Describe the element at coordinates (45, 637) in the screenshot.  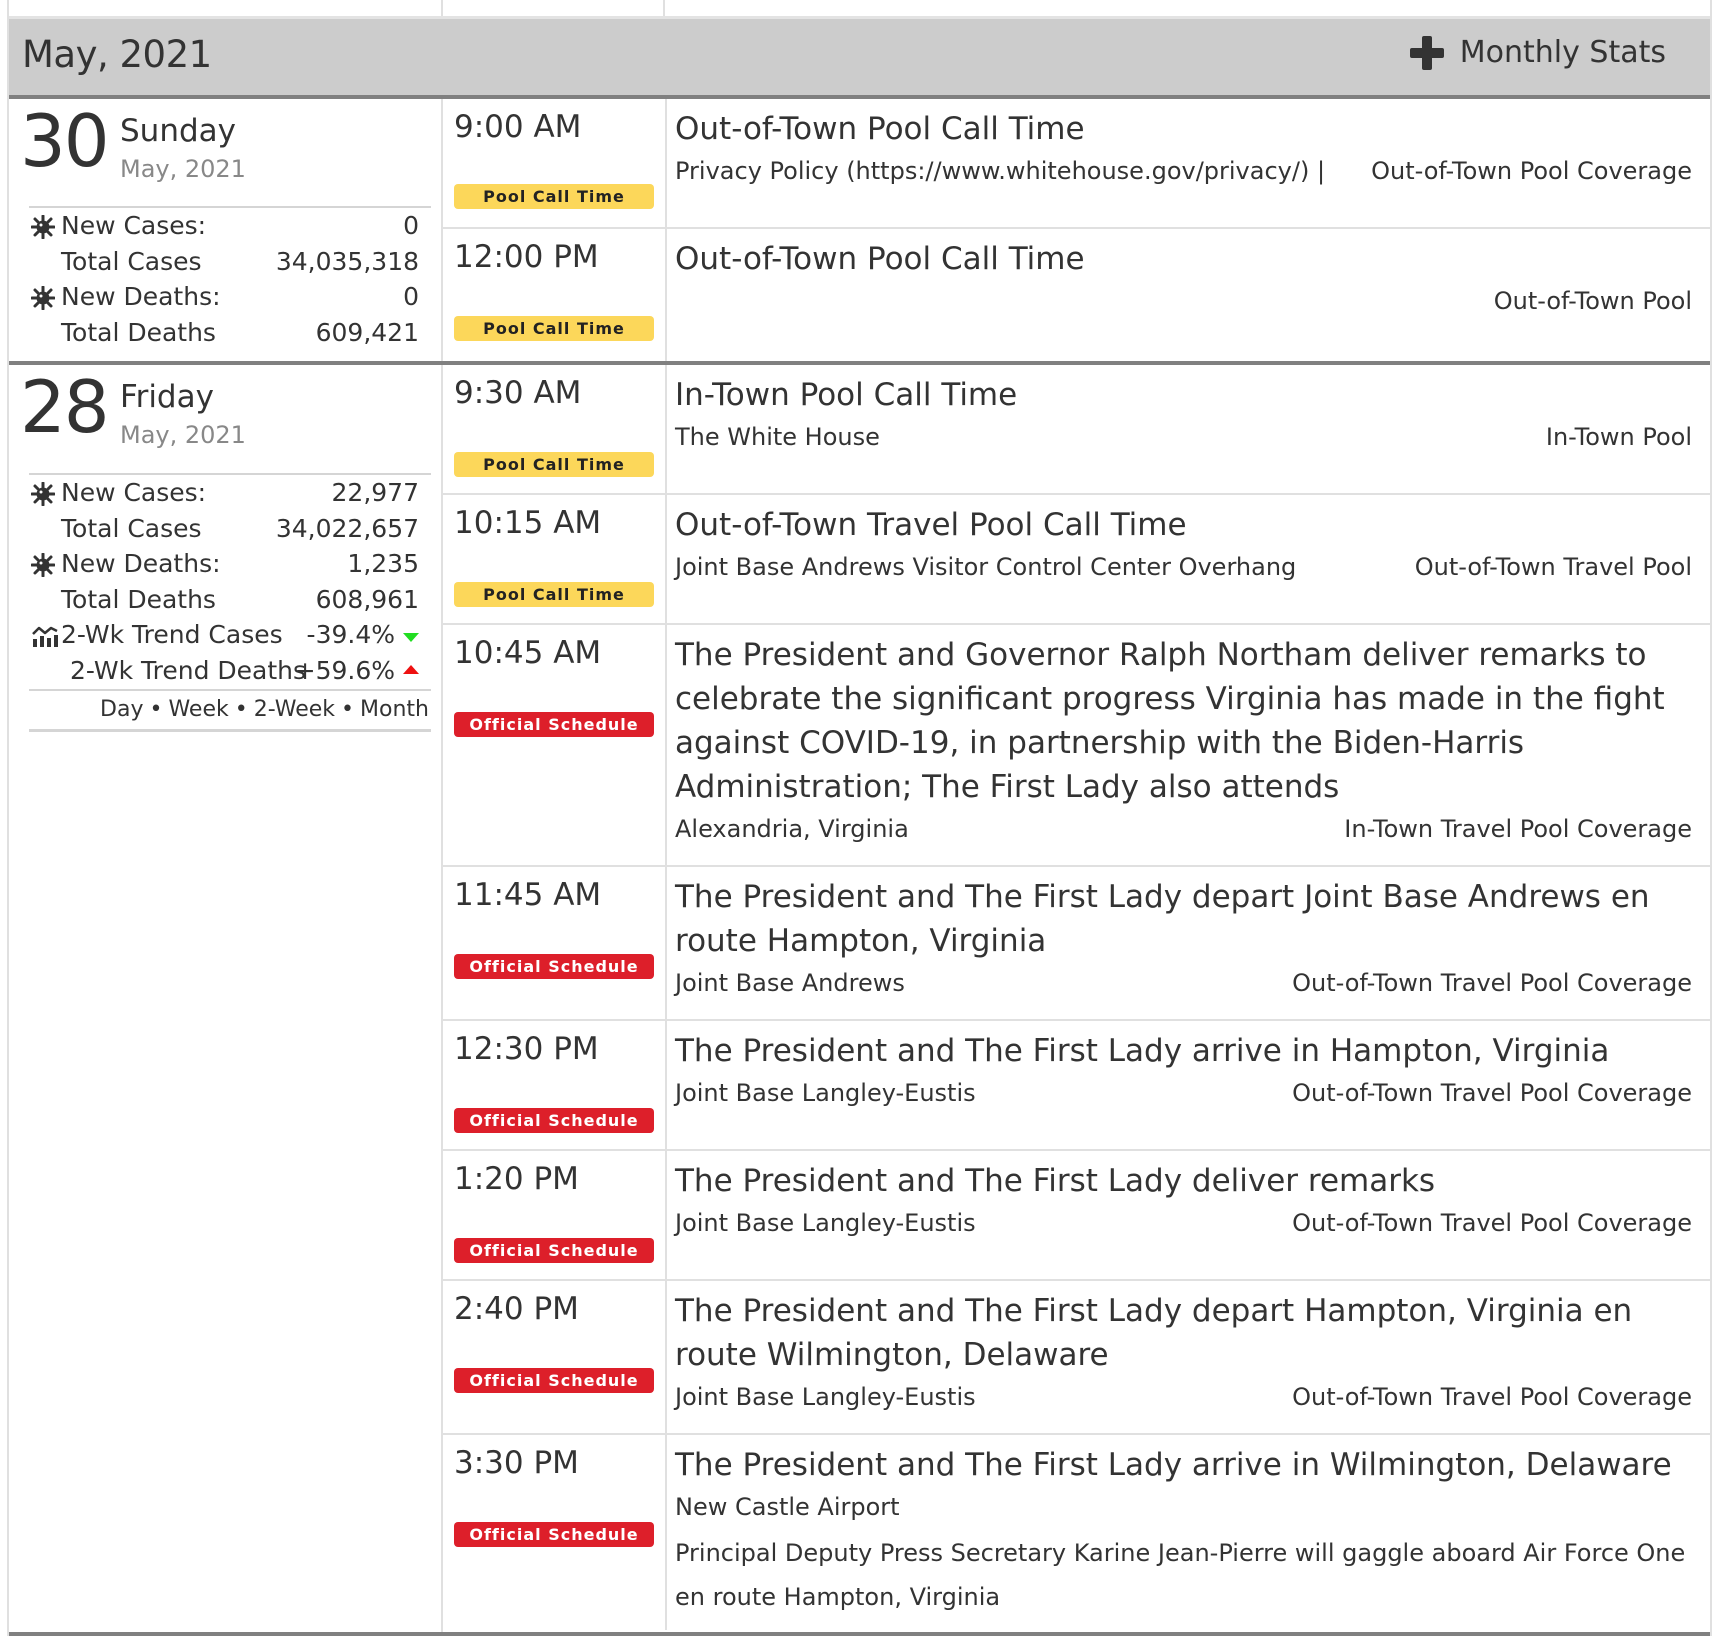
I see `trend-chart-icon` at that location.